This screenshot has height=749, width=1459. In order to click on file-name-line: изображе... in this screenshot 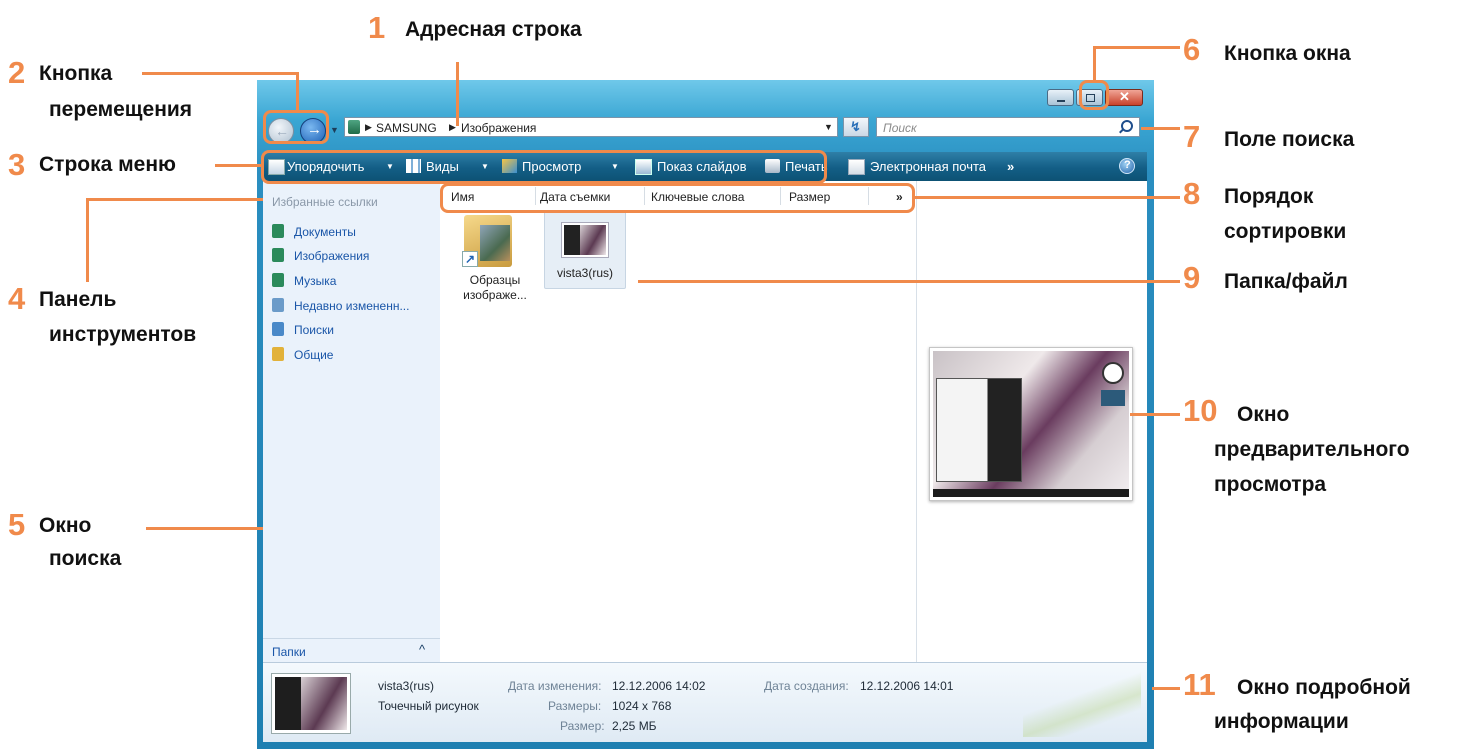, I will do `click(495, 295)`.